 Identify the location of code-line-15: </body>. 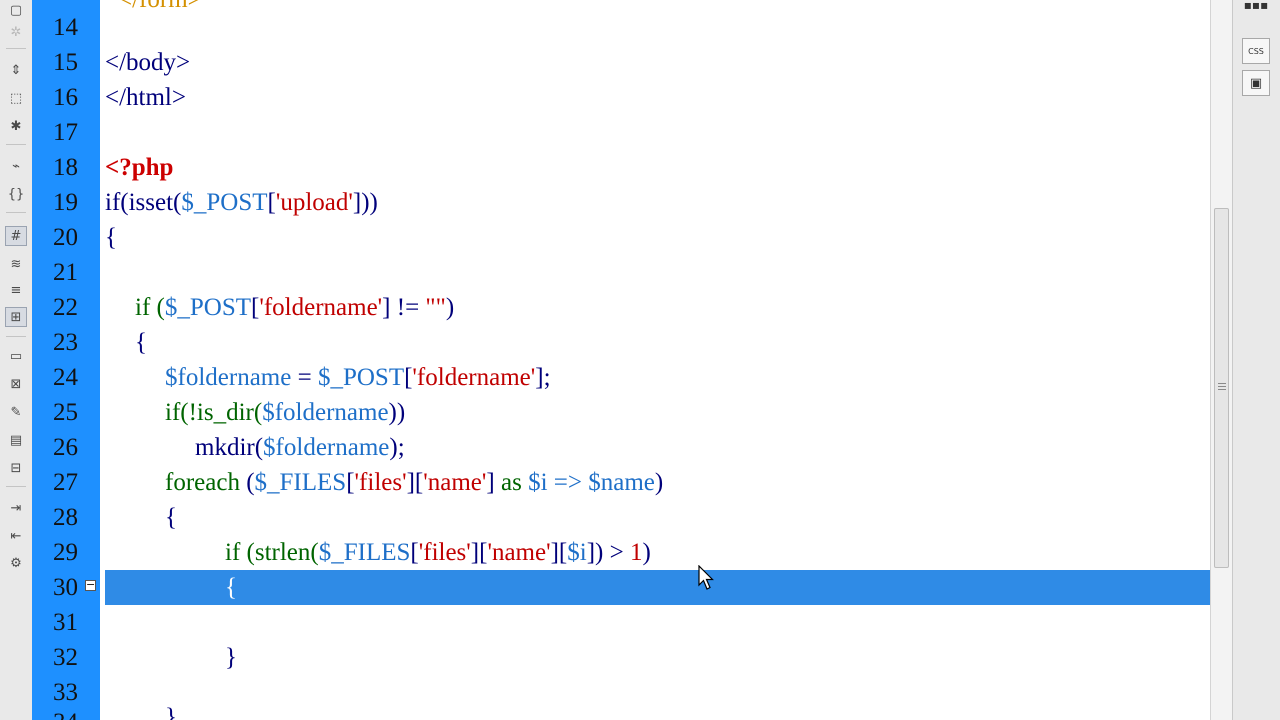
(148, 62).